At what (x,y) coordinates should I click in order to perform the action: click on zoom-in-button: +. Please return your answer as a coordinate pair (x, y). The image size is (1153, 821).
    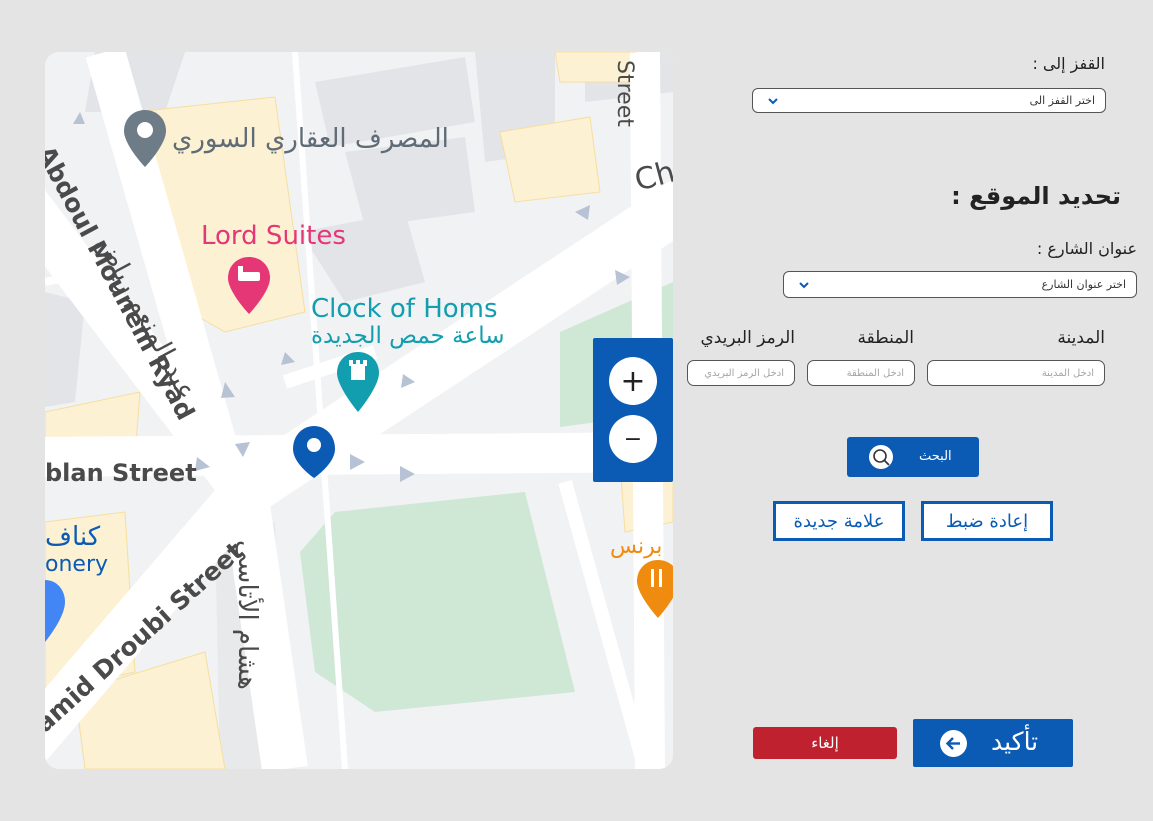
    Looking at the image, I should click on (633, 381).